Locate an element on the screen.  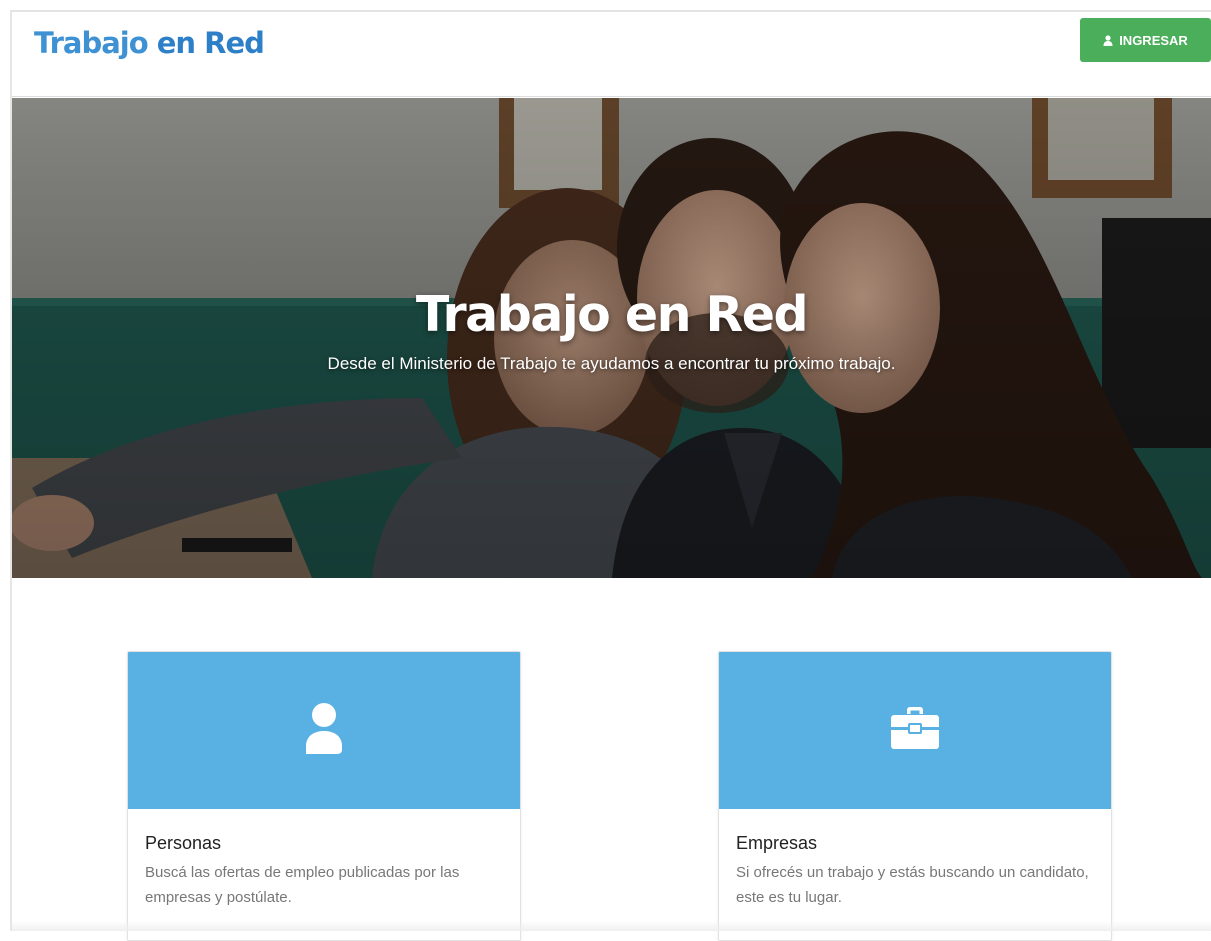
logo-text-part1: Trabajo is located at coordinates (95, 43).